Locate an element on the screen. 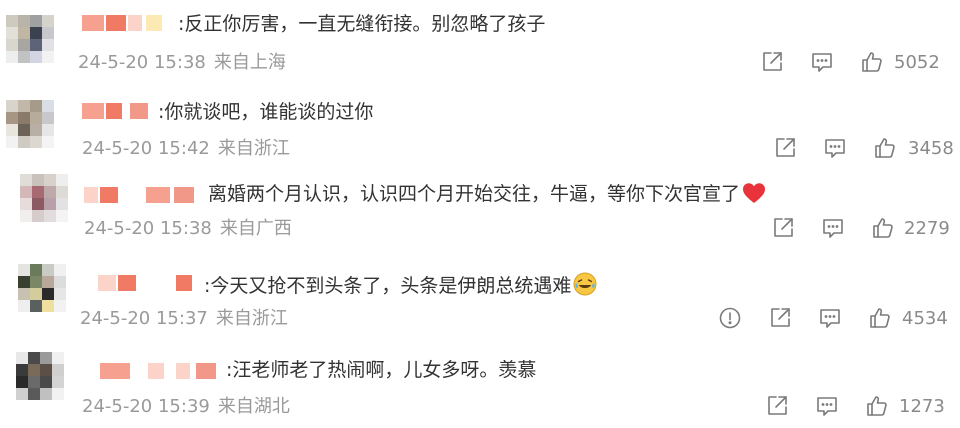  comment-date: 24-5-20 15:42 is located at coordinates (146, 148).